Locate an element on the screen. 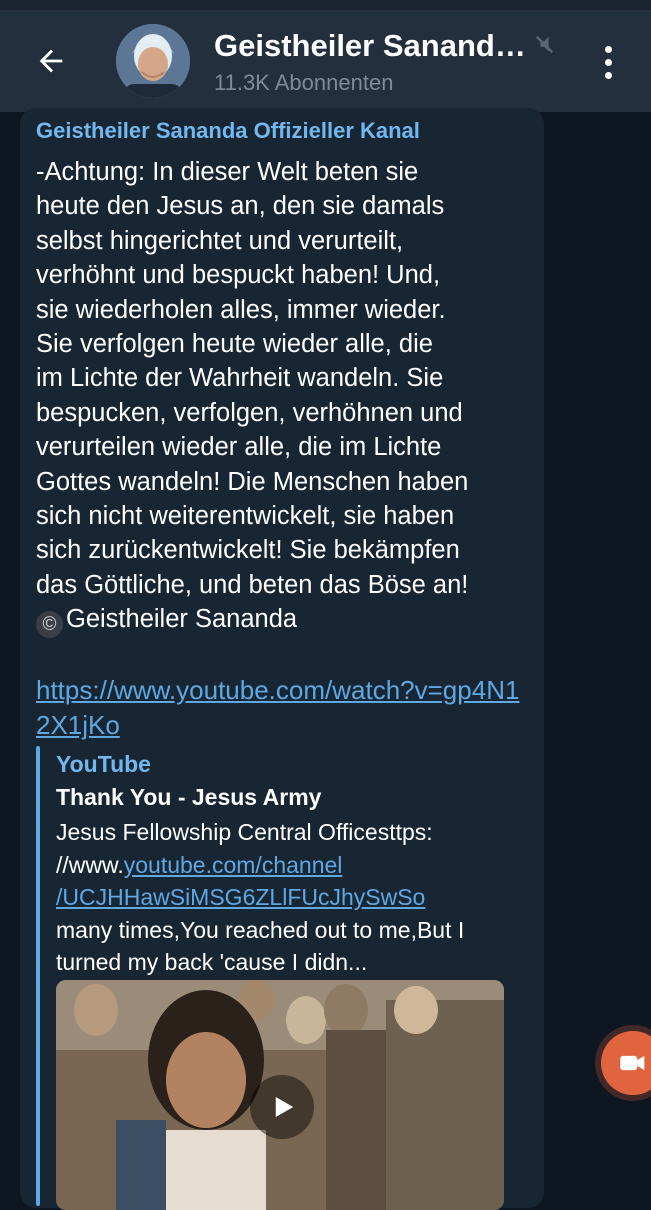 This screenshot has height=1210, width=651. back-button is located at coordinates (51, 61).